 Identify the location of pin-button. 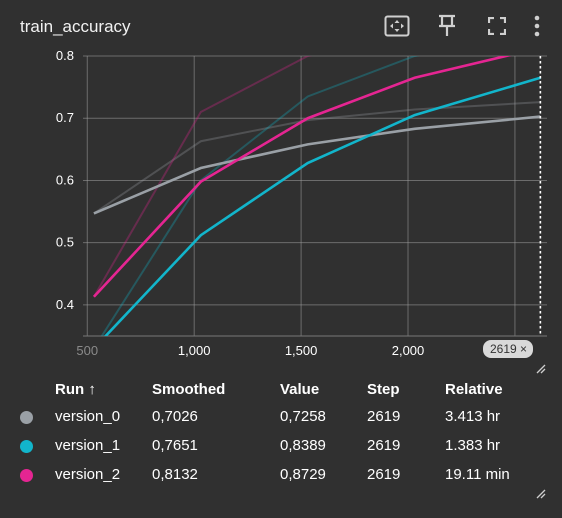
(447, 26).